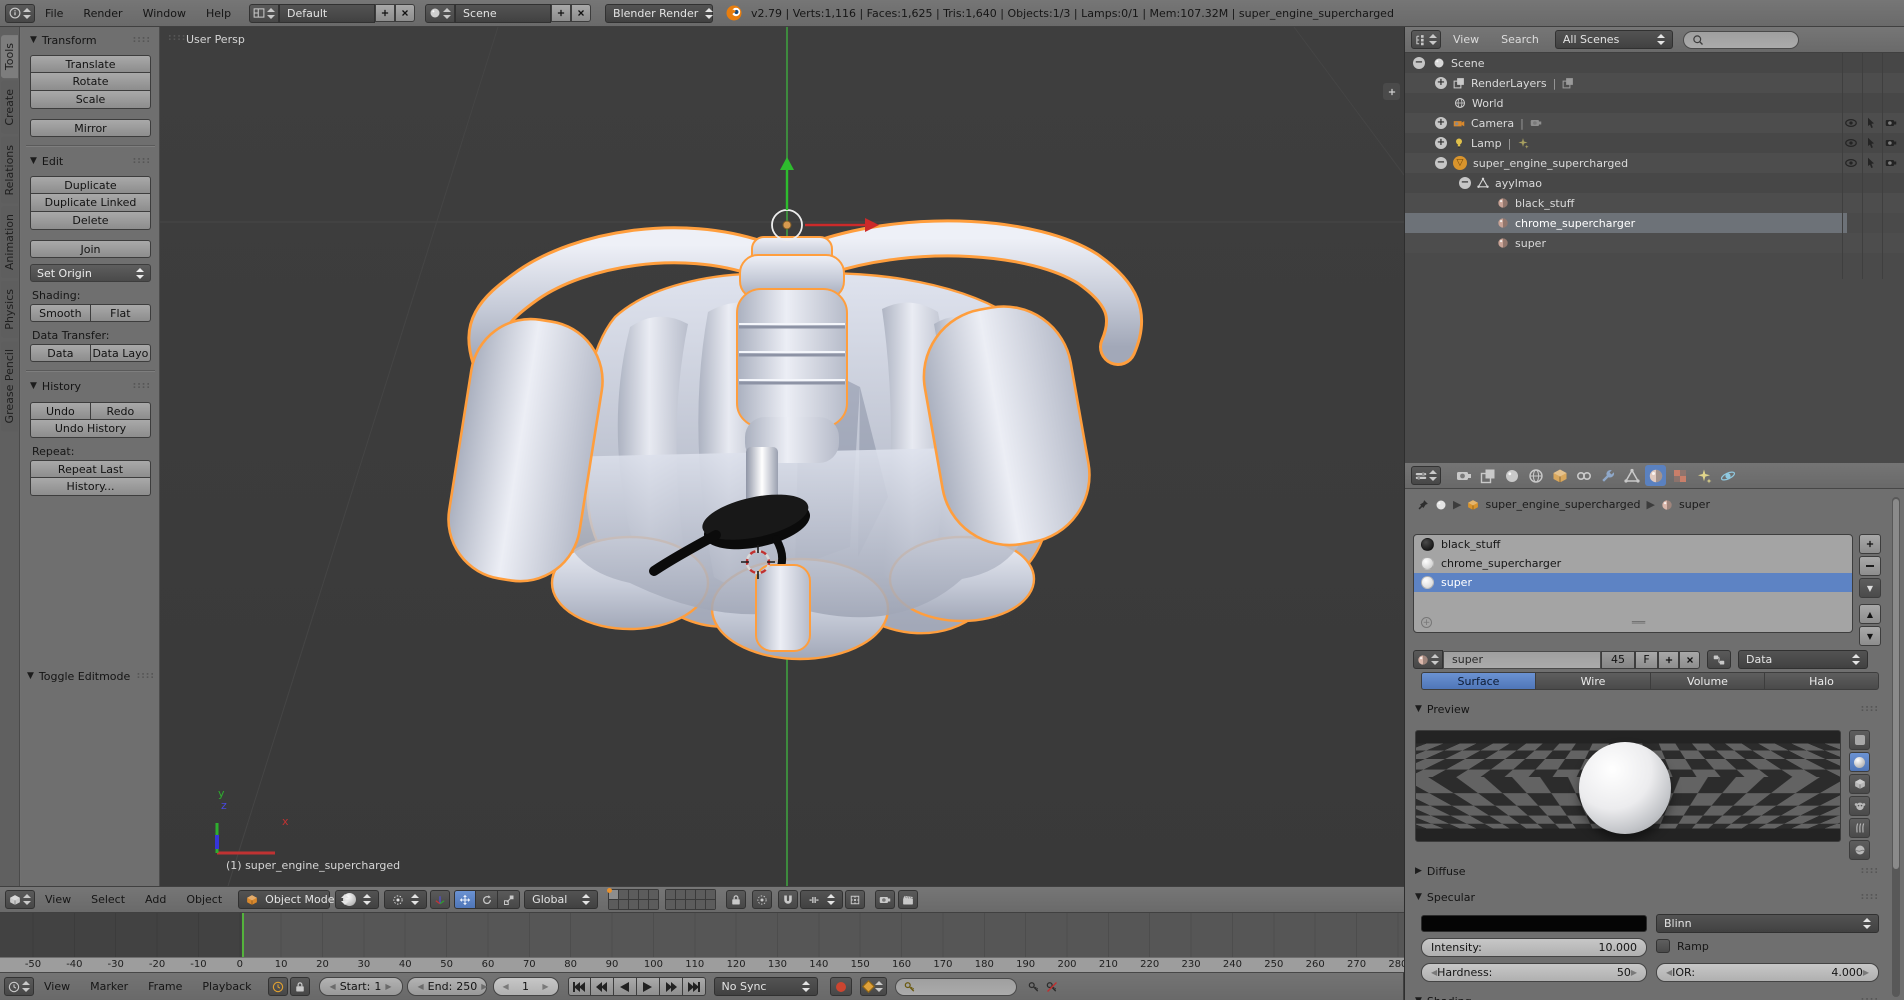  I want to click on type-wire-button: Wire, so click(1593, 681).